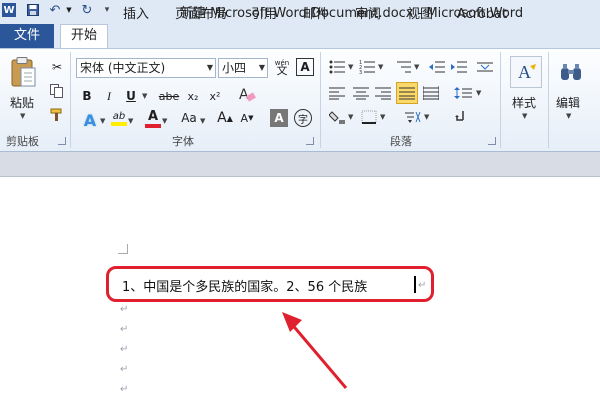 This screenshot has height=400, width=600. Describe the element at coordinates (107, 10) in the screenshot. I see `customize-qat-icon: ▾` at that location.